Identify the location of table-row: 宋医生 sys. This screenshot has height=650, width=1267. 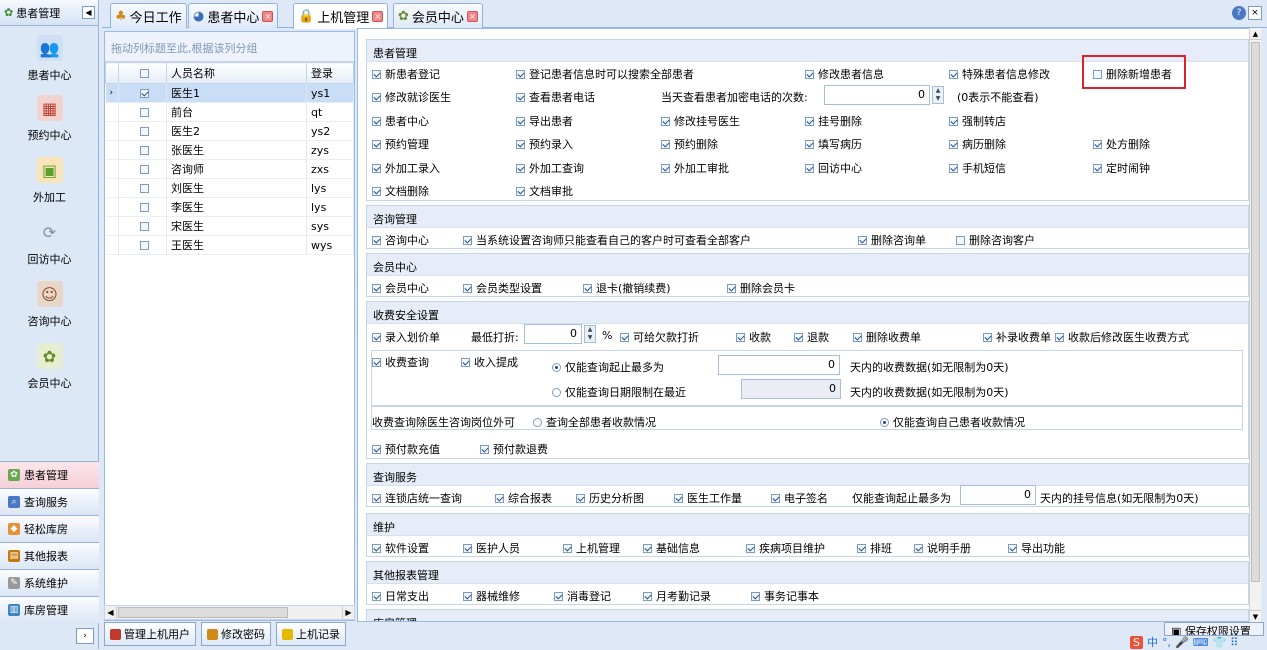
(229, 226).